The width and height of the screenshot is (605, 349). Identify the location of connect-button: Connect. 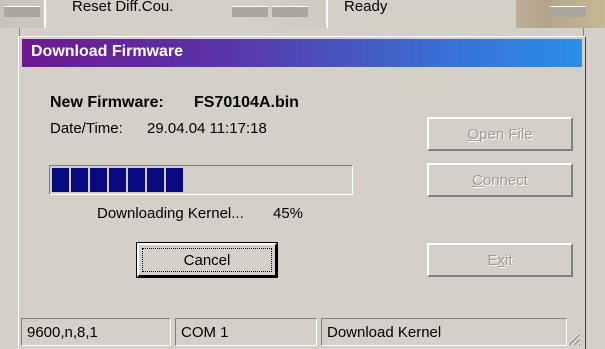
(500, 180).